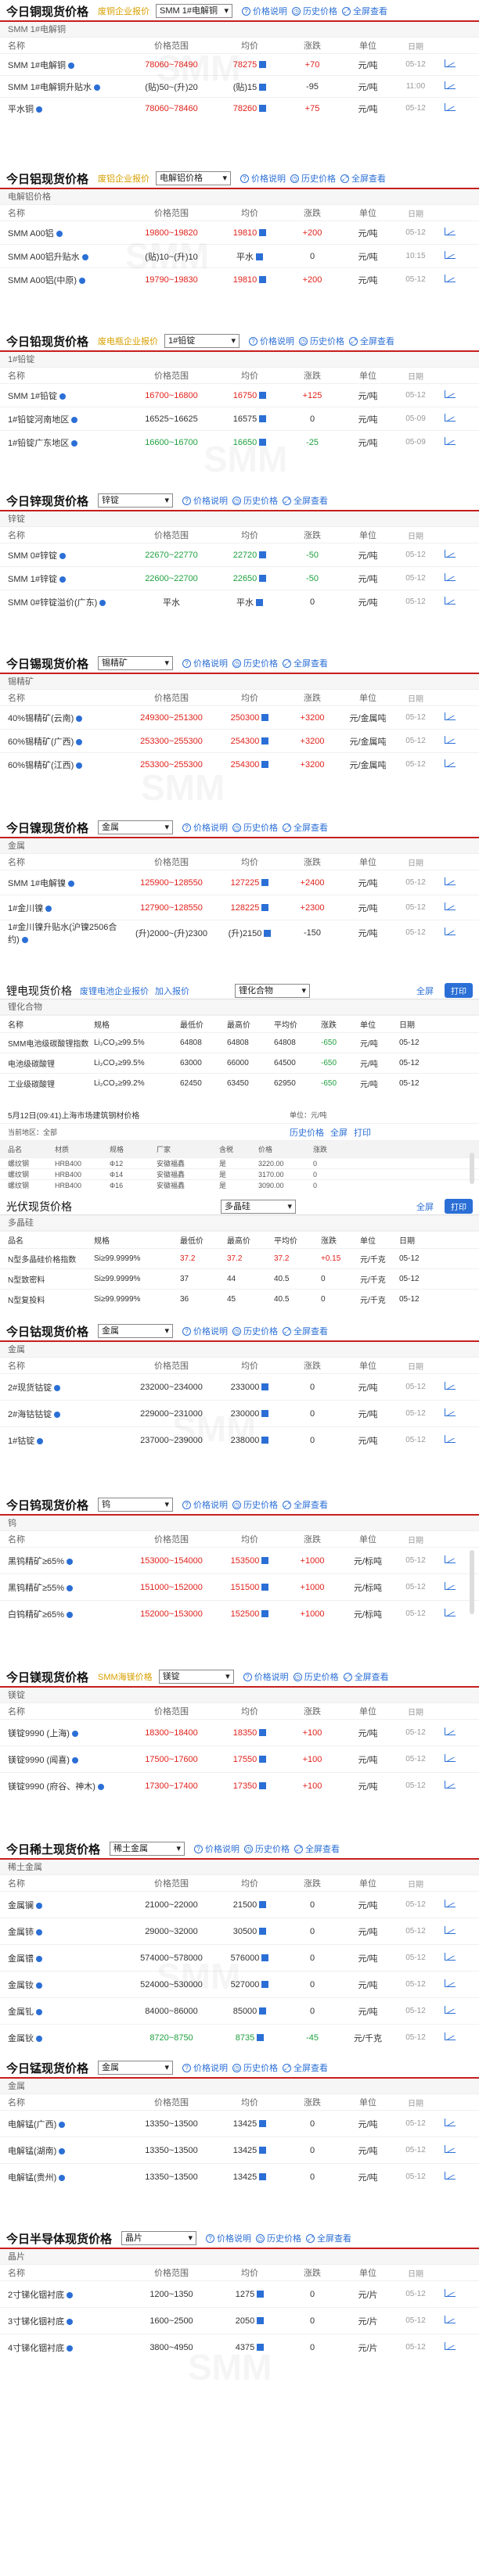 Image resolution: width=479 pixels, height=2576 pixels. I want to click on steel-tool-button: 打印, so click(362, 1132).